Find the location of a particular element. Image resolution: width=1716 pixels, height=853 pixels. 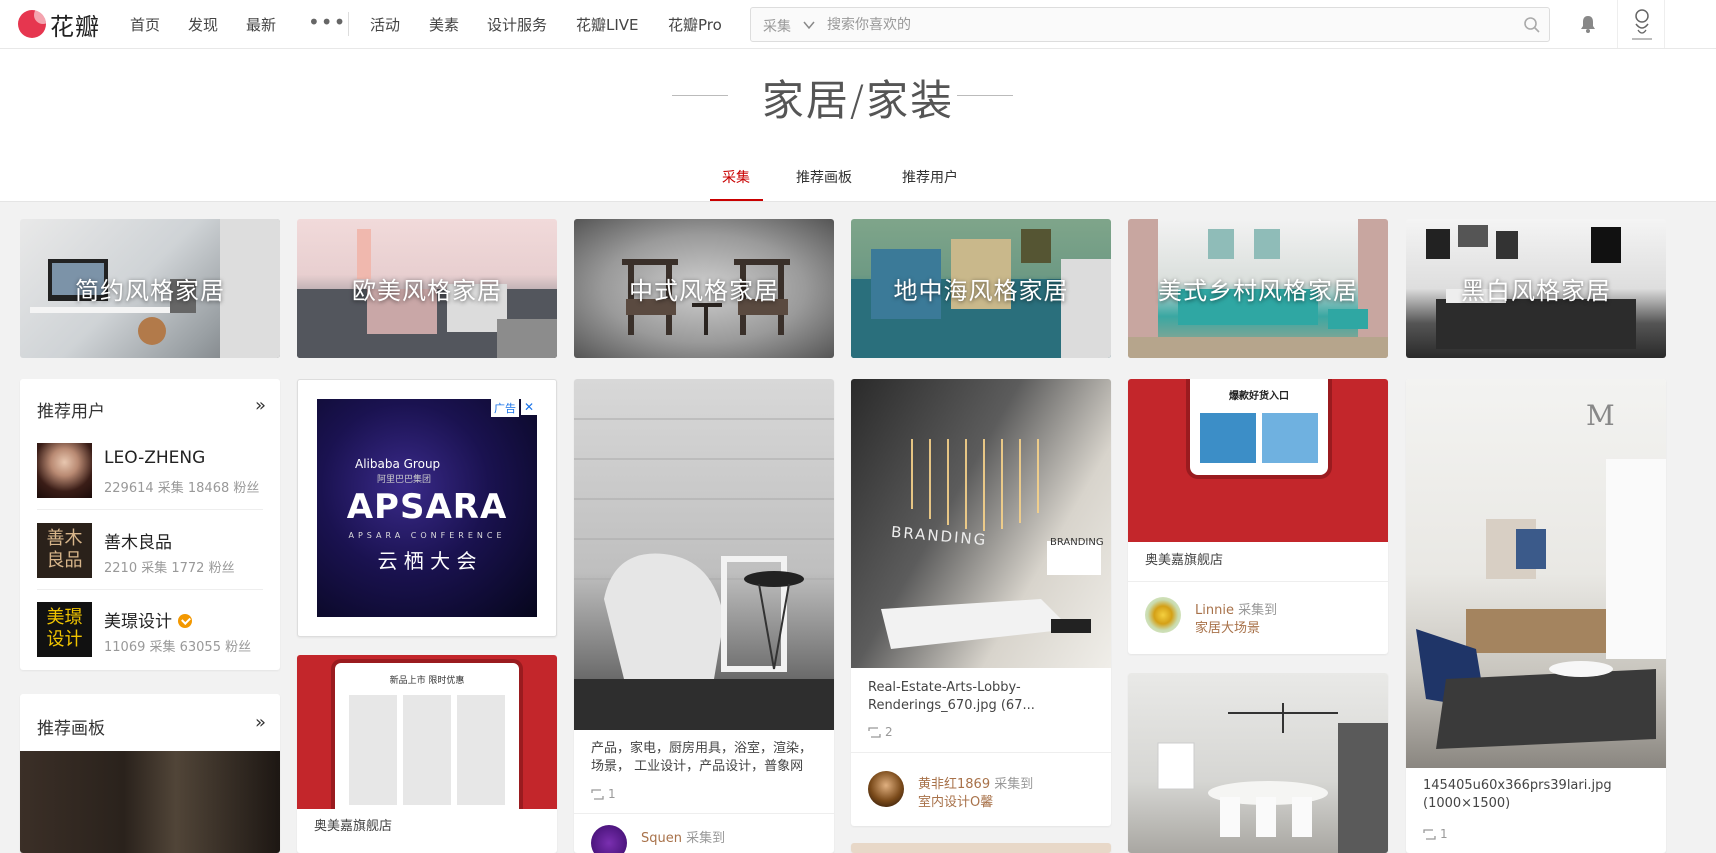

pin-image: 新品上市 限时优惠 is located at coordinates (427, 732).